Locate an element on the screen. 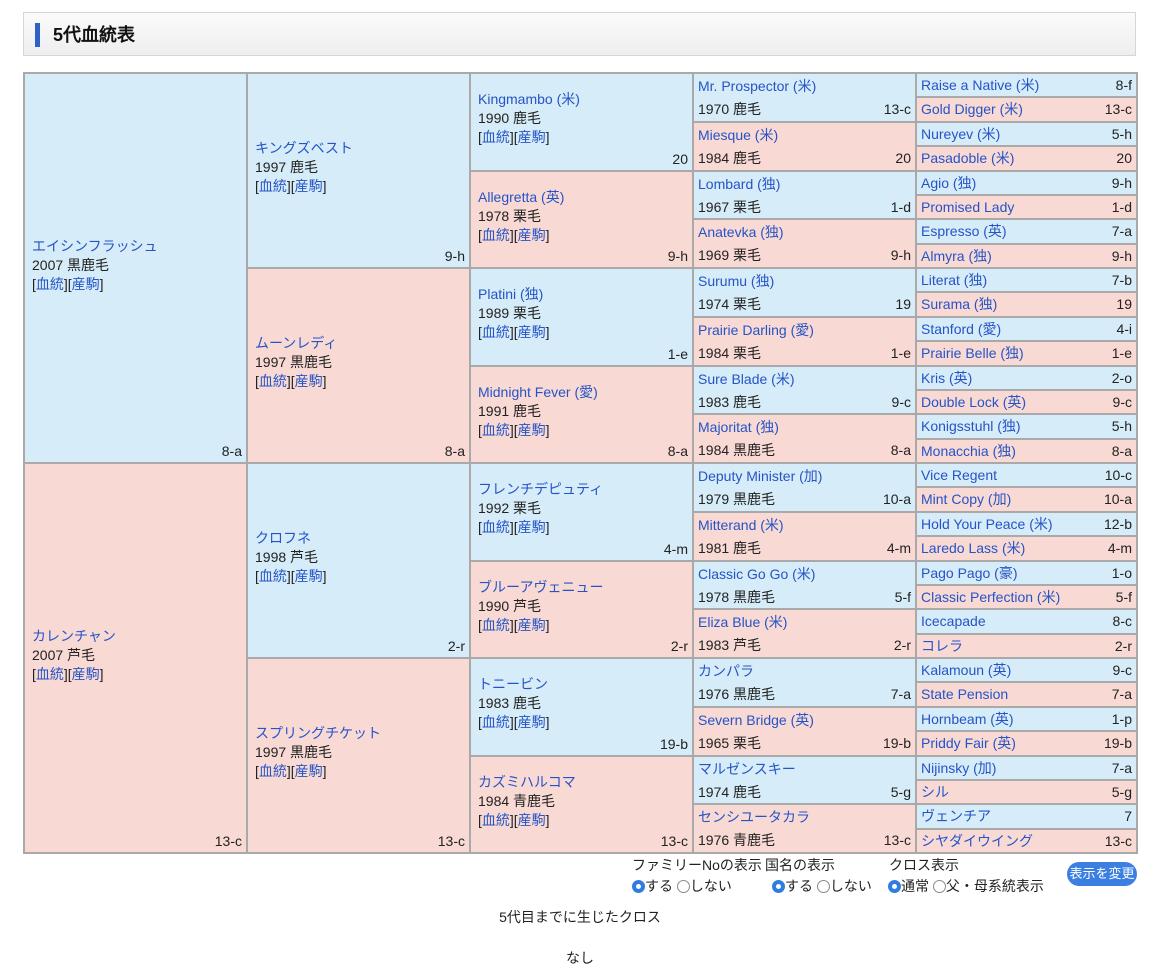 Image resolution: width=1170 pixels, height=979 pixels. cross-parent-radio is located at coordinates (939, 886).